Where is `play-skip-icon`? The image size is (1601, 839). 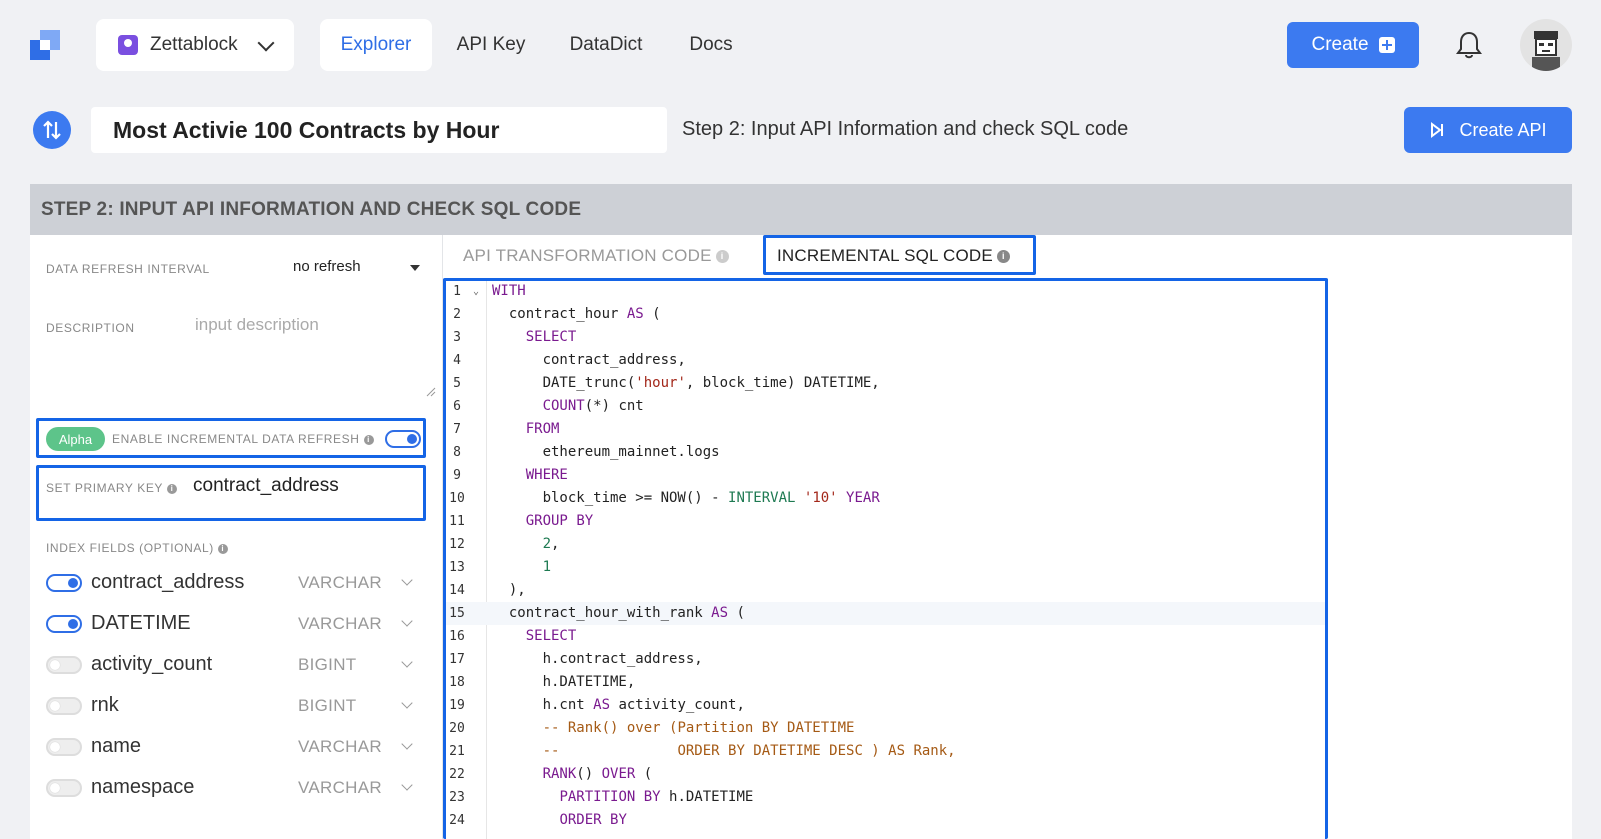
play-skip-icon is located at coordinates (1437, 130).